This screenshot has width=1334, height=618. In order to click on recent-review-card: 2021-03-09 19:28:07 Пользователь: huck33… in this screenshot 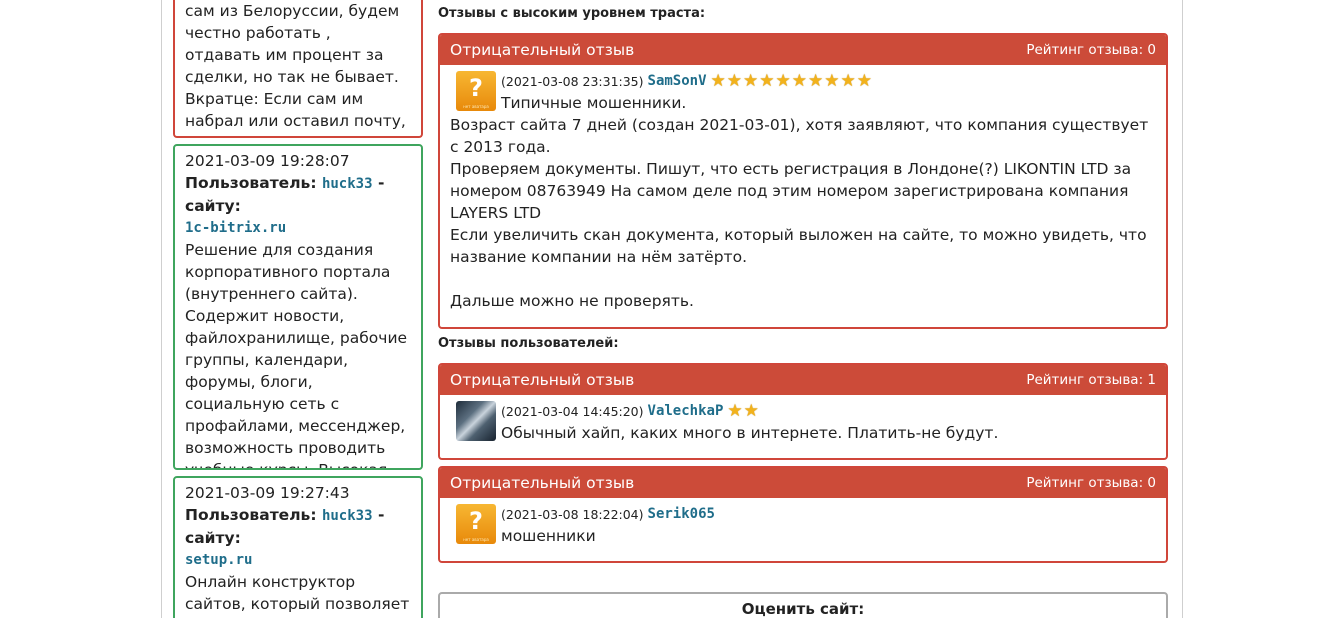, I will do `click(298, 307)`.